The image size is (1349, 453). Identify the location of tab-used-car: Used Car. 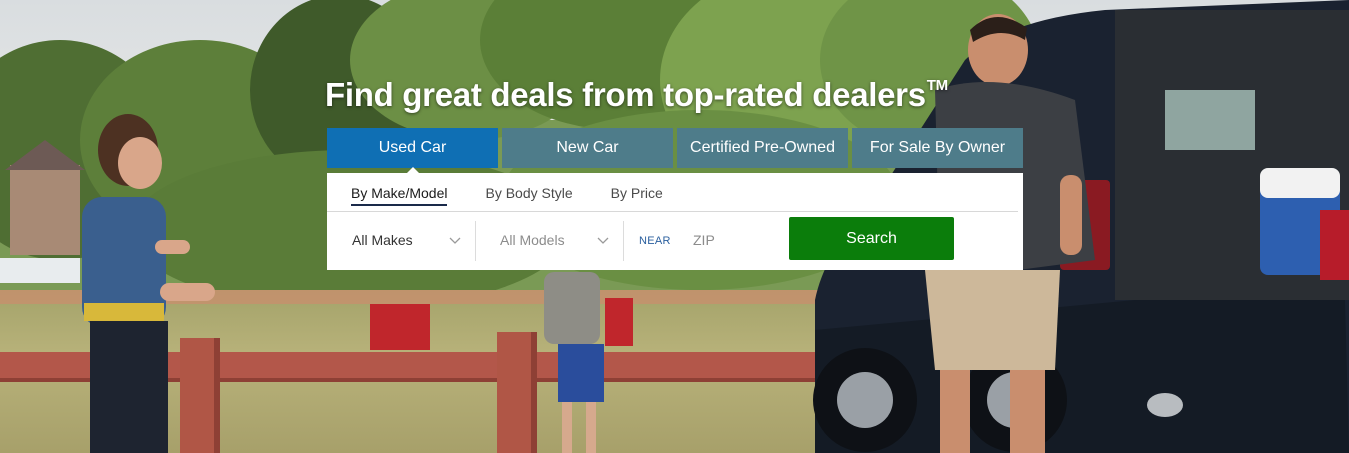
(412, 151).